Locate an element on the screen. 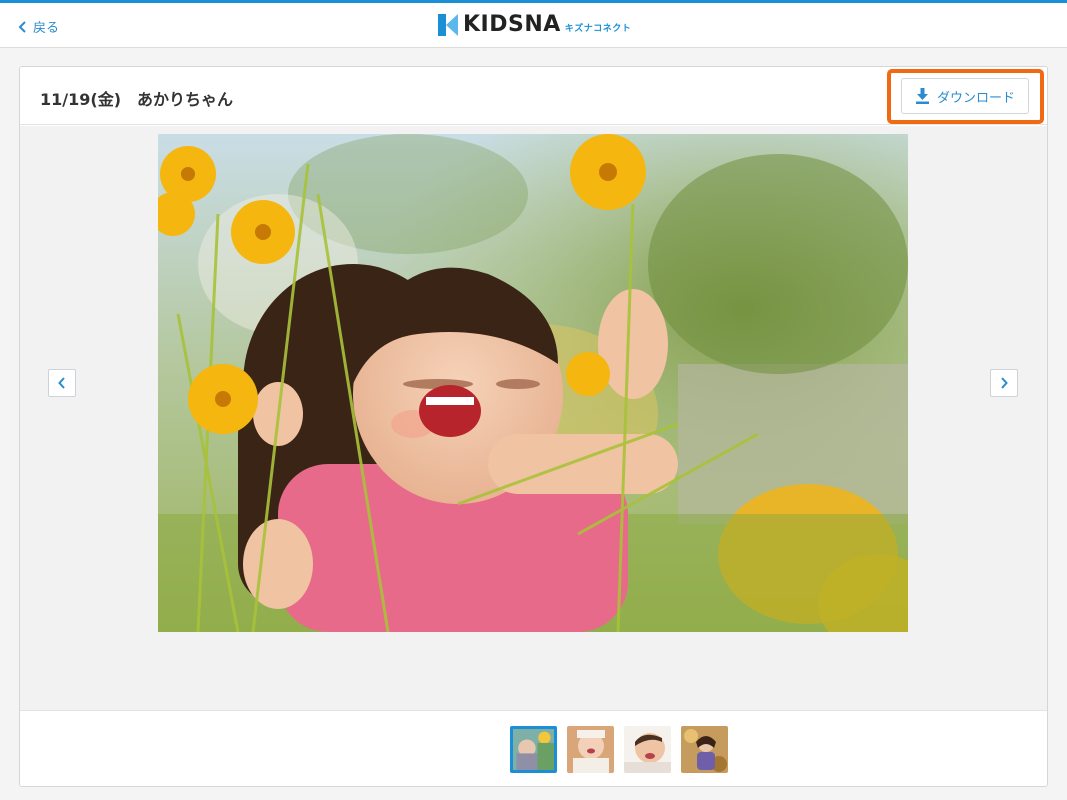 The height and width of the screenshot is (800, 1067). back-label: 戻る is located at coordinates (46, 28).